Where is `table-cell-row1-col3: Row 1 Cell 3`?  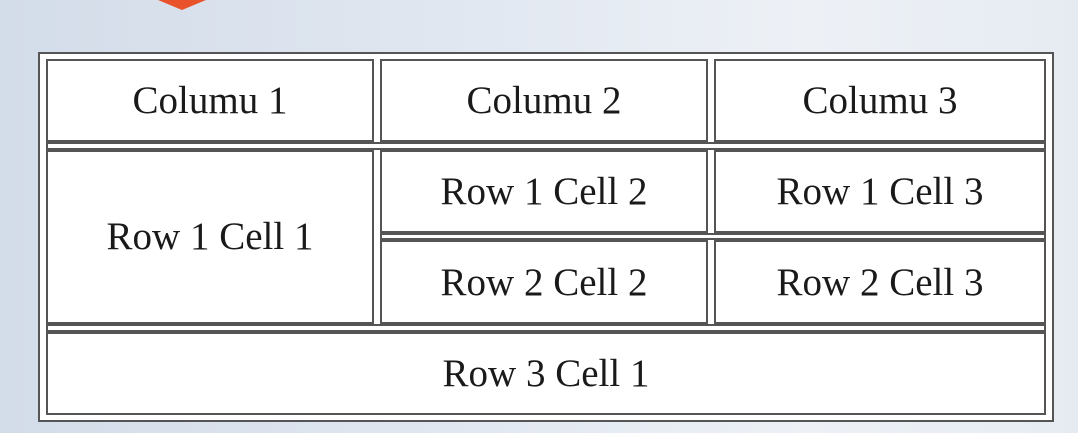 table-cell-row1-col3: Row 1 Cell 3 is located at coordinates (880, 191).